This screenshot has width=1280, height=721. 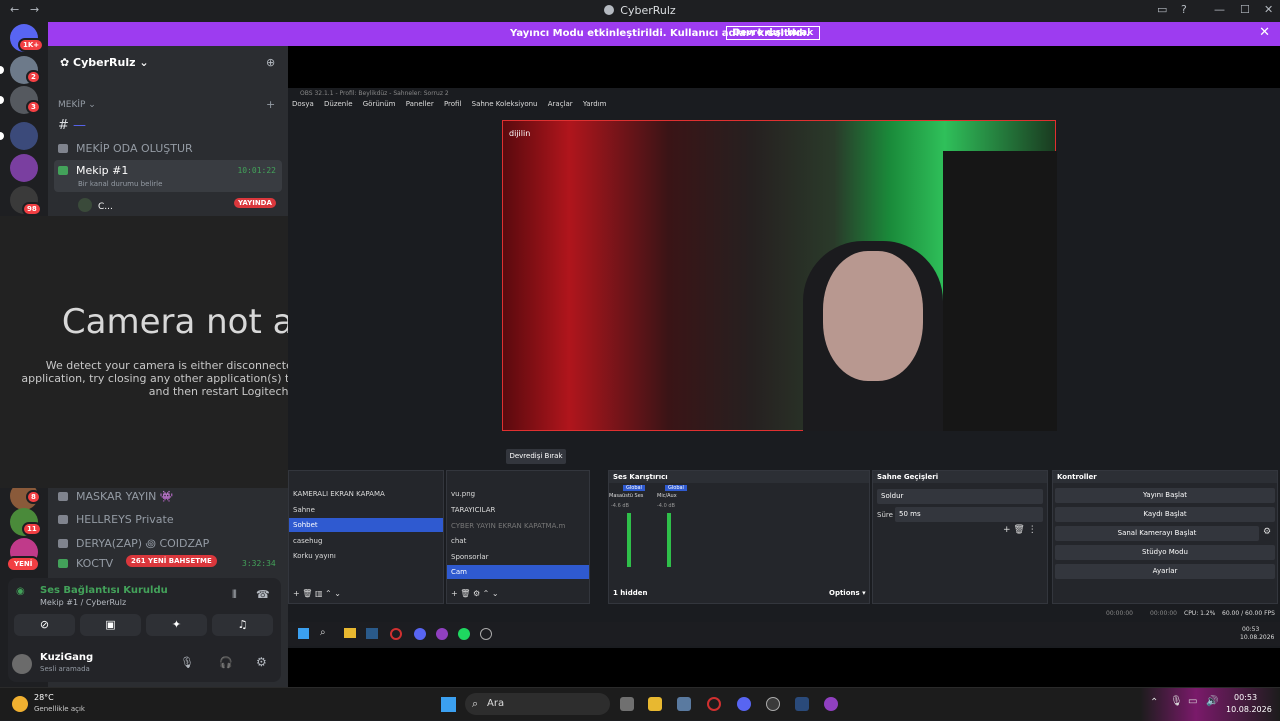 What do you see at coordinates (560, 104) in the screenshot?
I see `menu-item: Araçlar` at bounding box center [560, 104].